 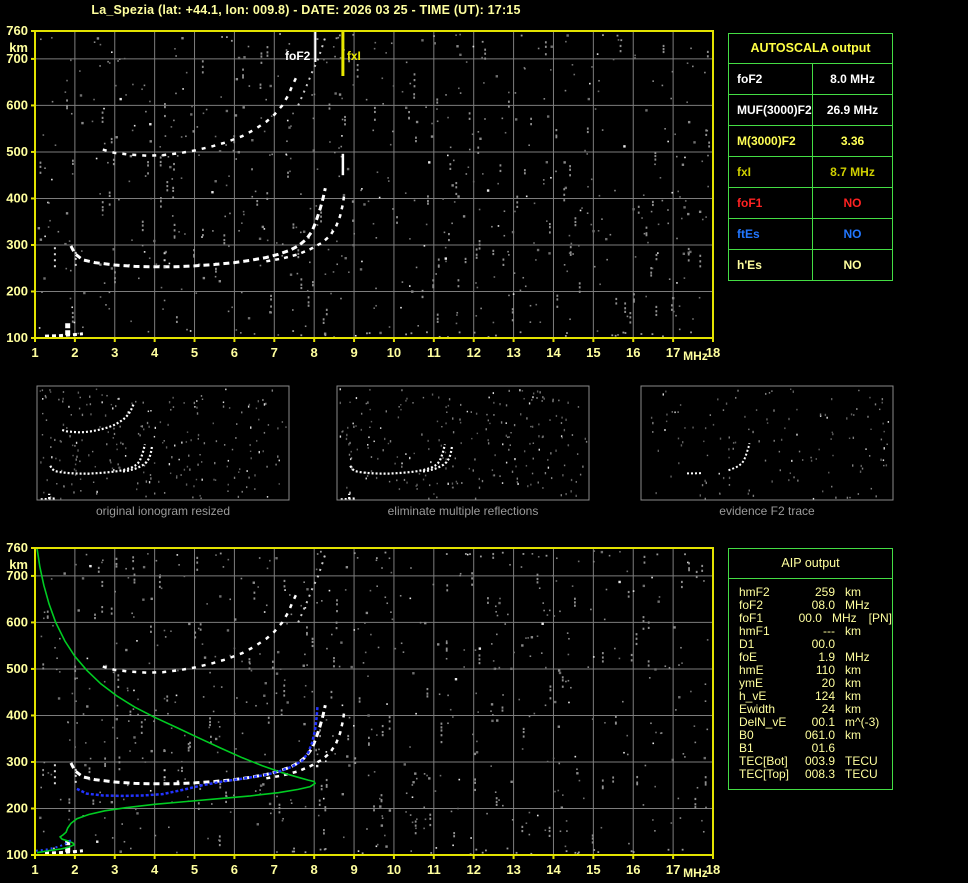 What do you see at coordinates (771, 141) in the screenshot?
I see `autoscala-param-label: M(3000)F2` at bounding box center [771, 141].